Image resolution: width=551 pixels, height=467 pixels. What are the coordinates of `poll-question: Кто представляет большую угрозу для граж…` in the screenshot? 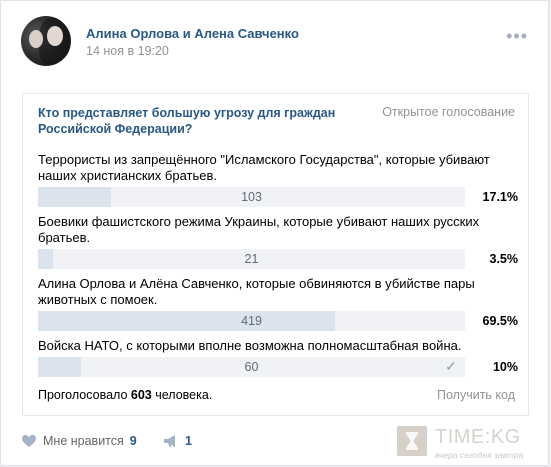 It's located at (187, 121).